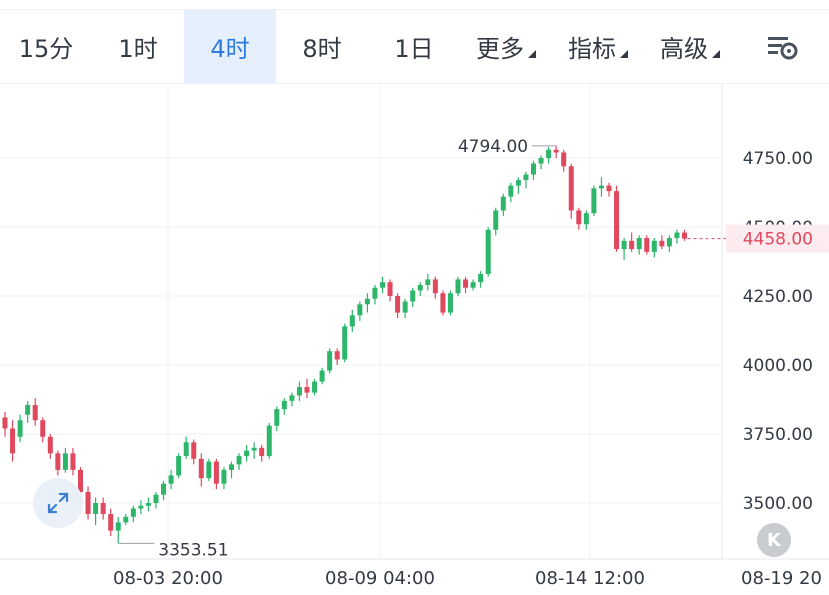 This screenshot has width=829, height=595. I want to click on x-tick-label: 08-03 20:00, so click(168, 578).